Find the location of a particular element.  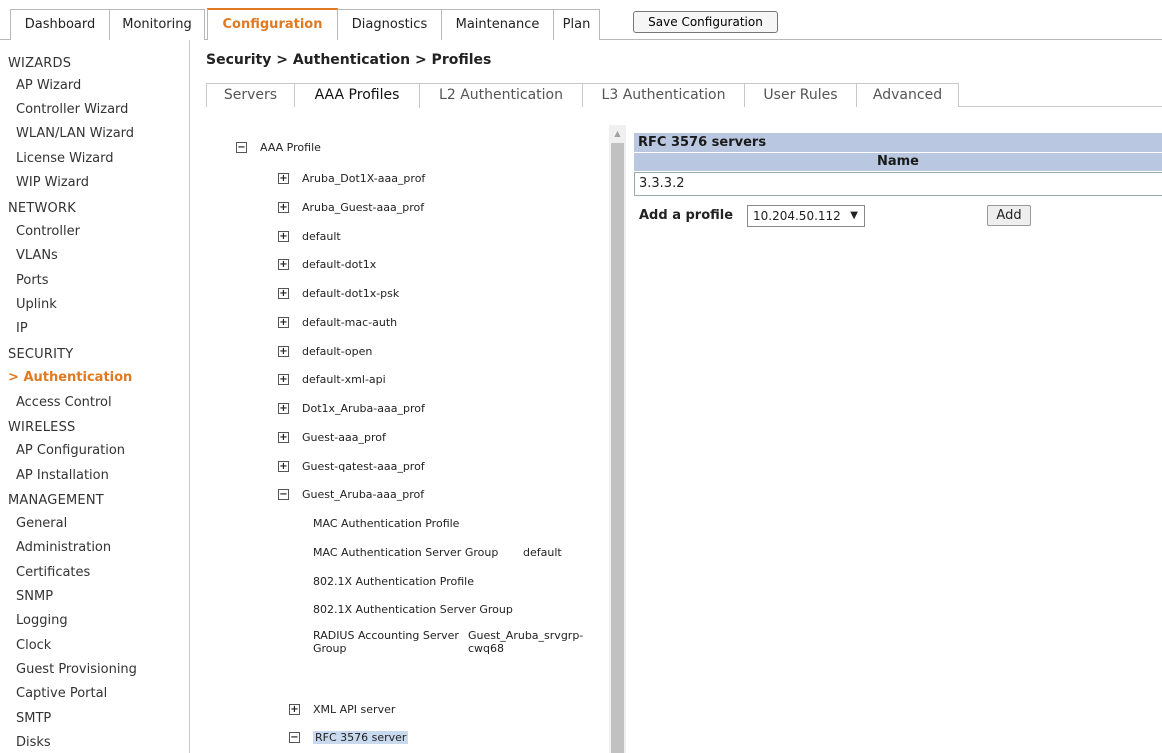

sidebar-item-snmp: SNMP is located at coordinates (34, 596).